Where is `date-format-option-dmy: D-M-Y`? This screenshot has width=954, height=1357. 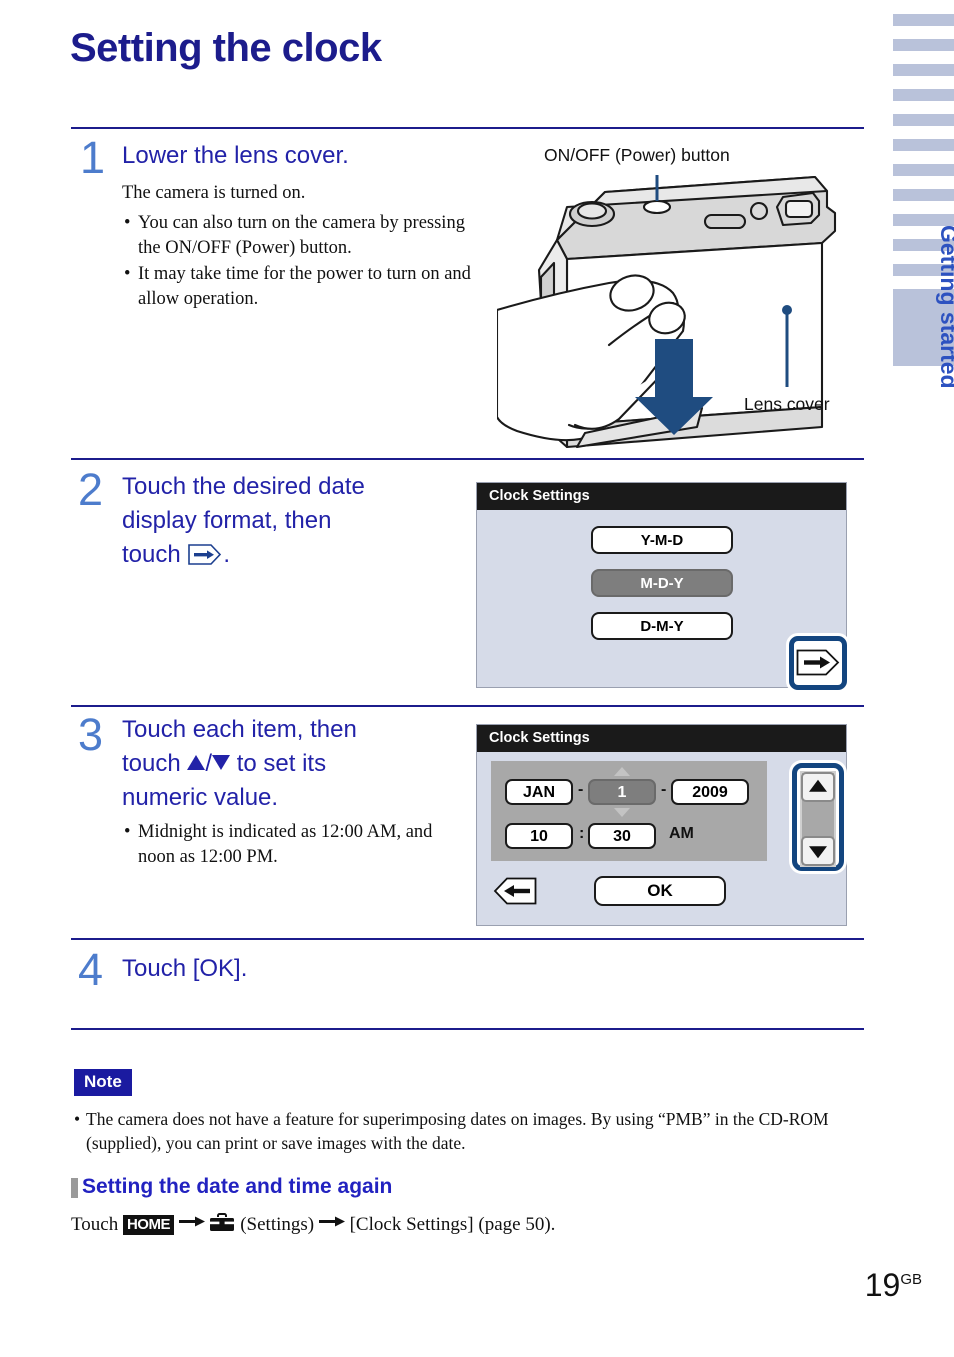 date-format-option-dmy: D-M-Y is located at coordinates (662, 626).